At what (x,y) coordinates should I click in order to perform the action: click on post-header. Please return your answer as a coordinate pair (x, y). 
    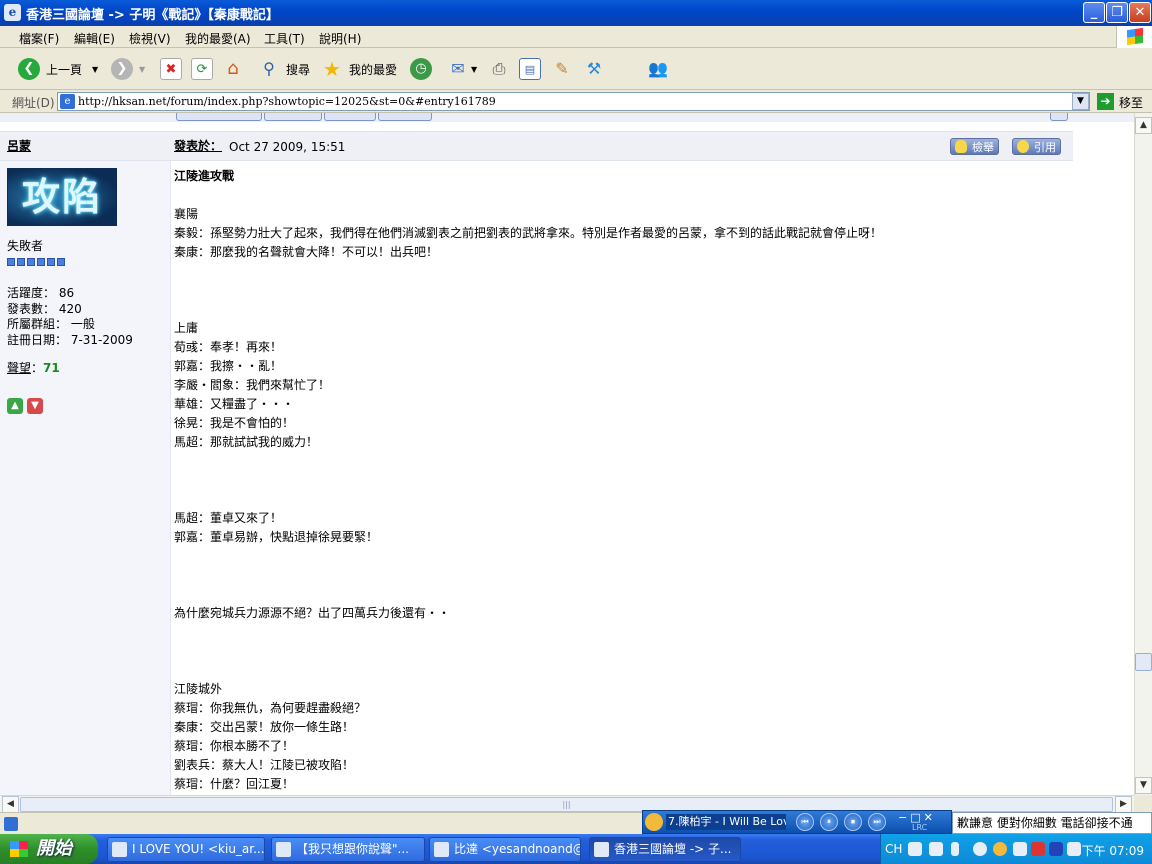
    Looking at the image, I should click on (536, 146).